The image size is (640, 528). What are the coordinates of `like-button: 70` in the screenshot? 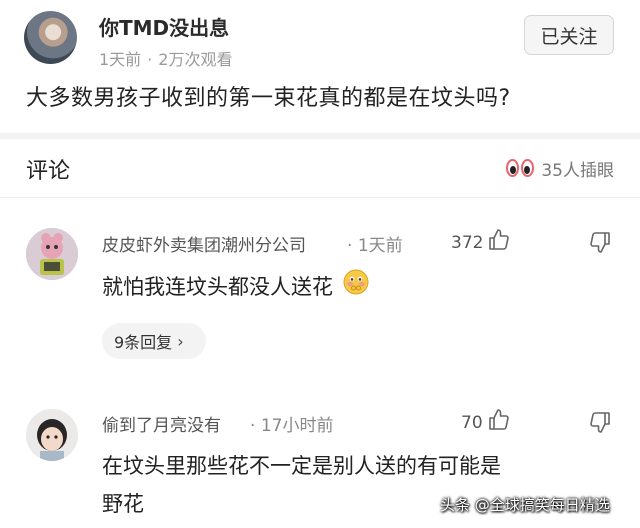 It's located at (486, 422).